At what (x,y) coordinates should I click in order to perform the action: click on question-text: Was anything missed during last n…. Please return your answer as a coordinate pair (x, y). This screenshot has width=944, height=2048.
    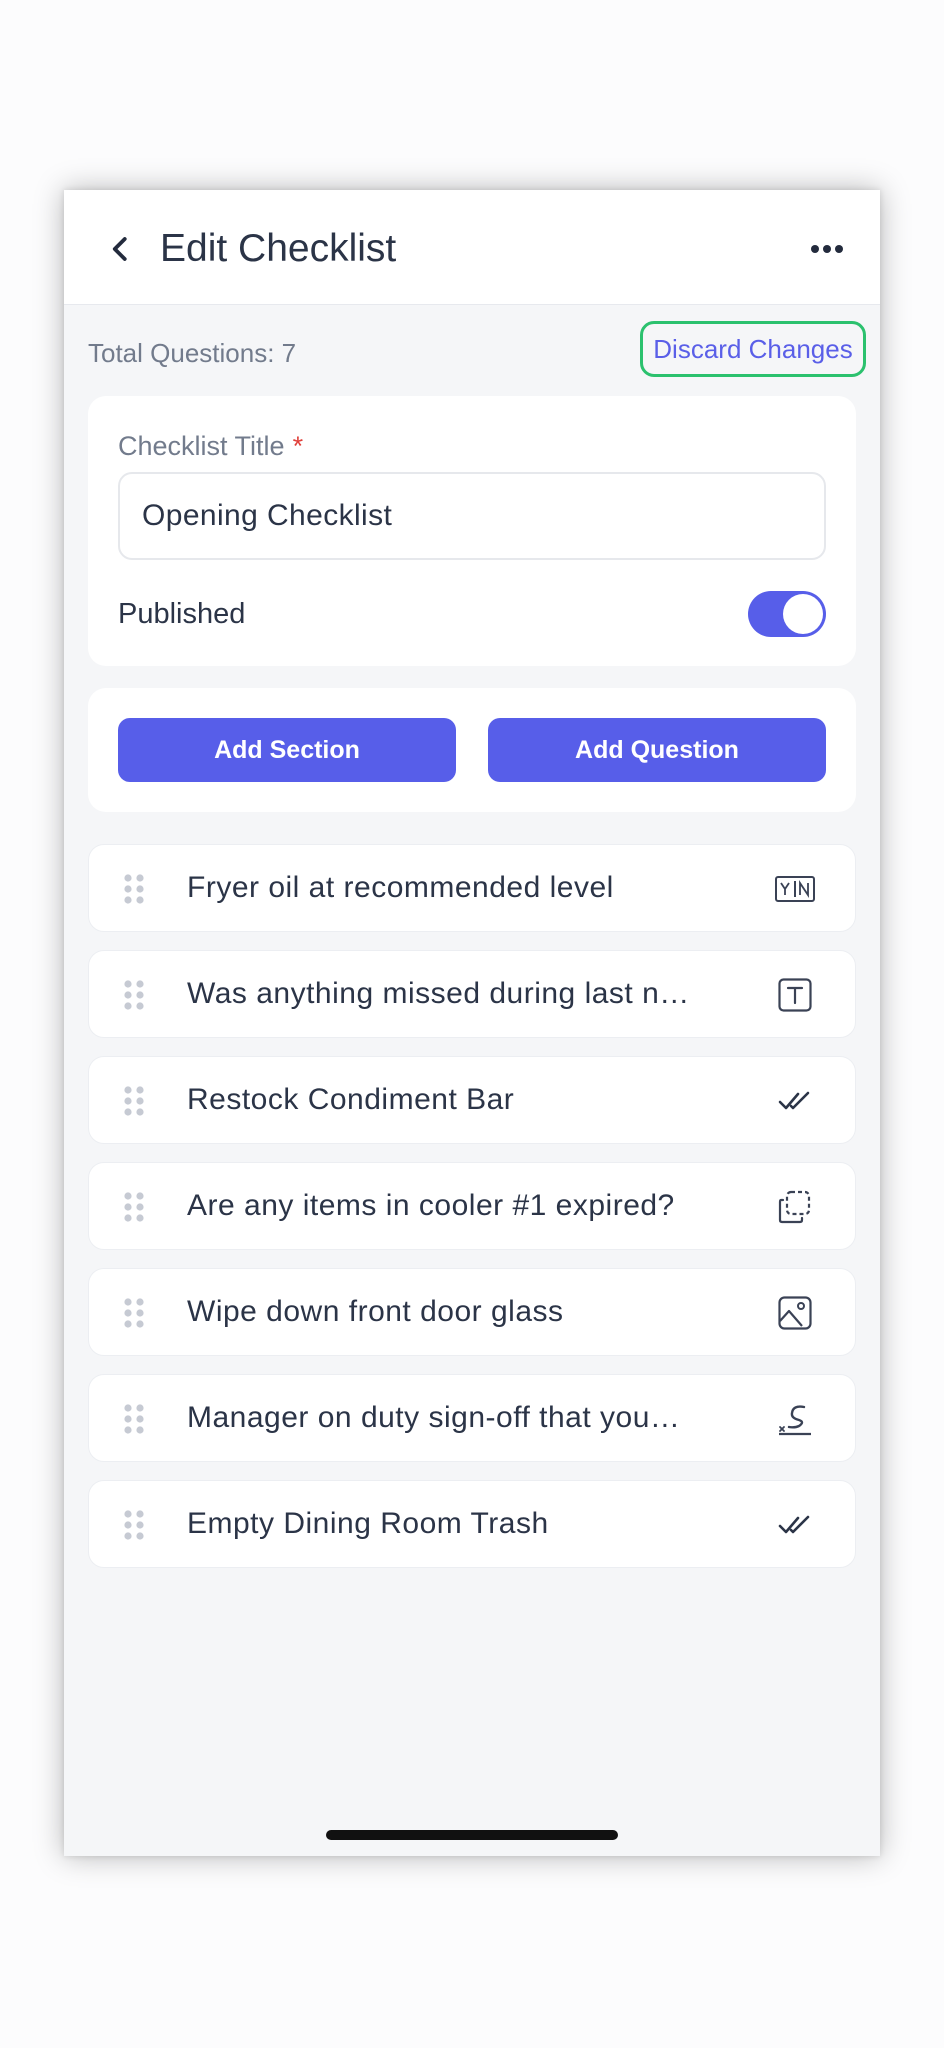
    Looking at the image, I should click on (438, 993).